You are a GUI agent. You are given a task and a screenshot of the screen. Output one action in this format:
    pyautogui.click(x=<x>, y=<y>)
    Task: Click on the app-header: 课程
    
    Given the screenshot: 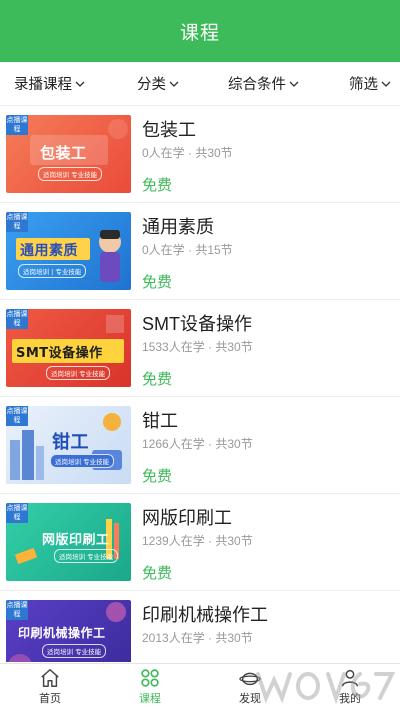 What is the action you would take?
    pyautogui.click(x=200, y=31)
    